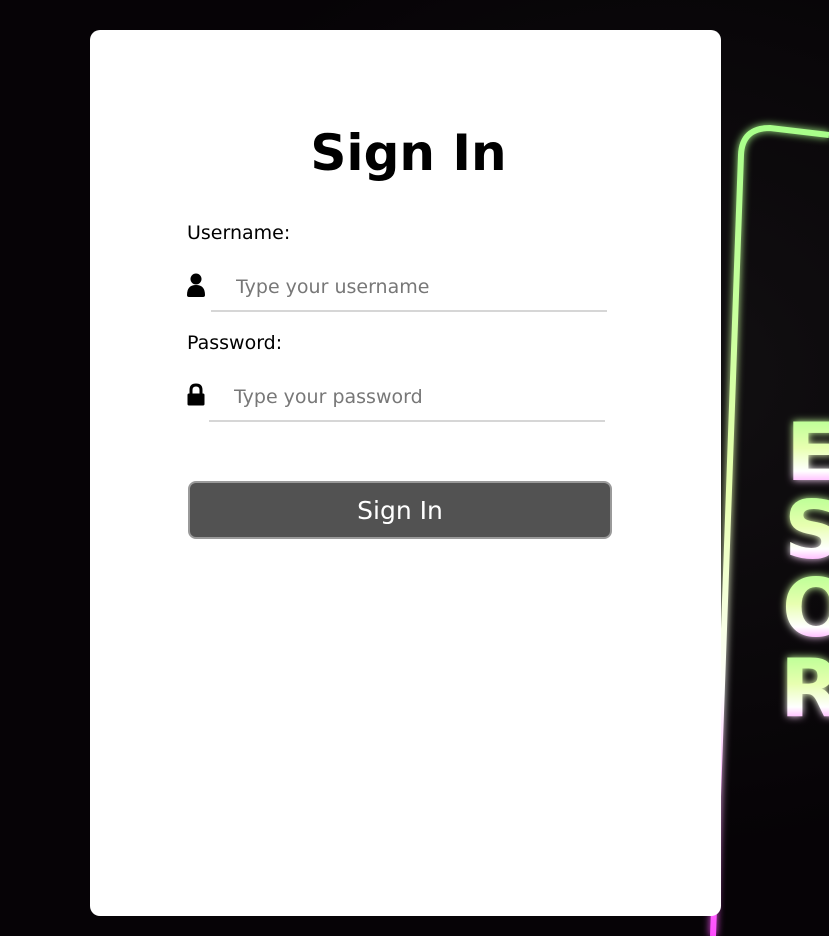 The height and width of the screenshot is (936, 829). What do you see at coordinates (196, 394) in the screenshot?
I see `lock-icon` at bounding box center [196, 394].